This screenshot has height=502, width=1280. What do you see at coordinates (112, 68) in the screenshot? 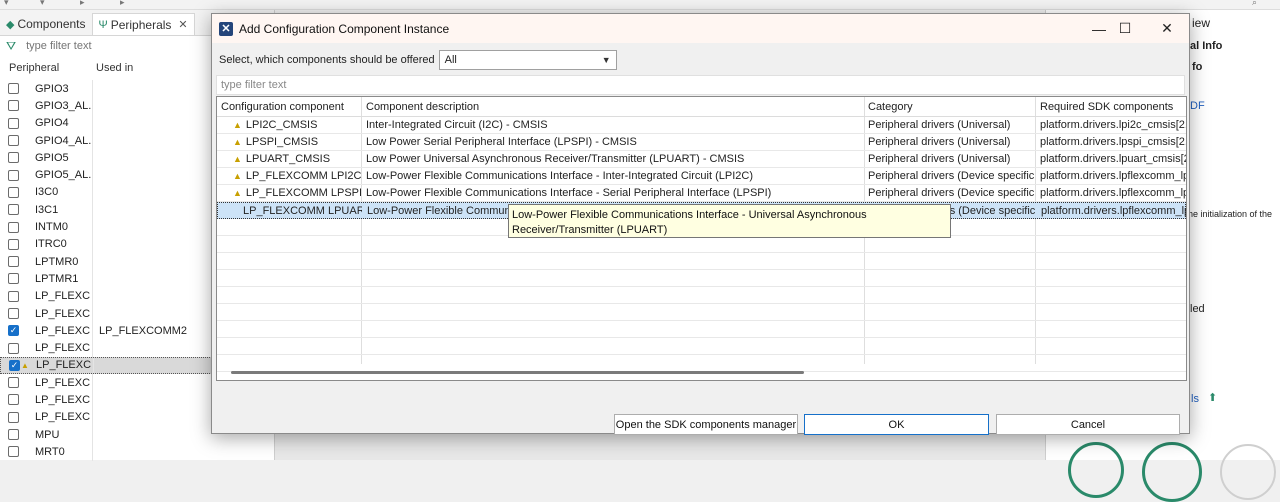
I see `column-header-used-in: Used in` at bounding box center [112, 68].